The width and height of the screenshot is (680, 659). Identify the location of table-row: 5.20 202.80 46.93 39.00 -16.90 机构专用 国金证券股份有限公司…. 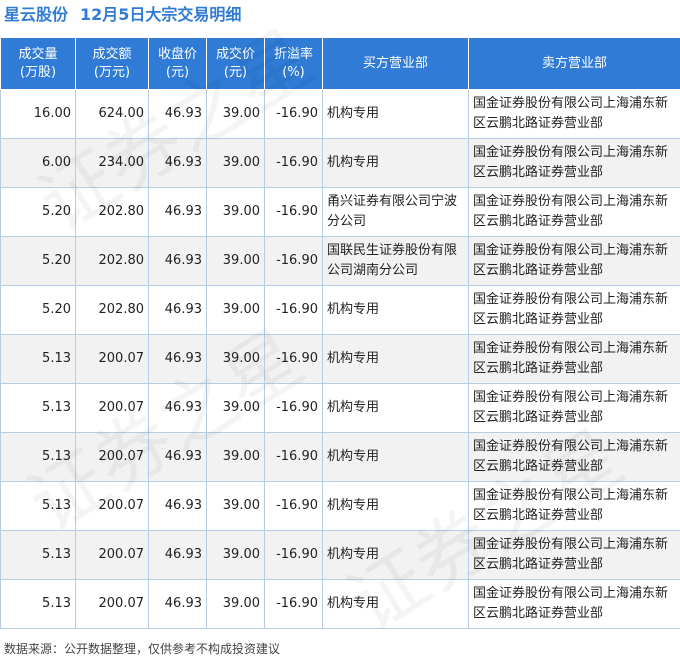
(340, 310).